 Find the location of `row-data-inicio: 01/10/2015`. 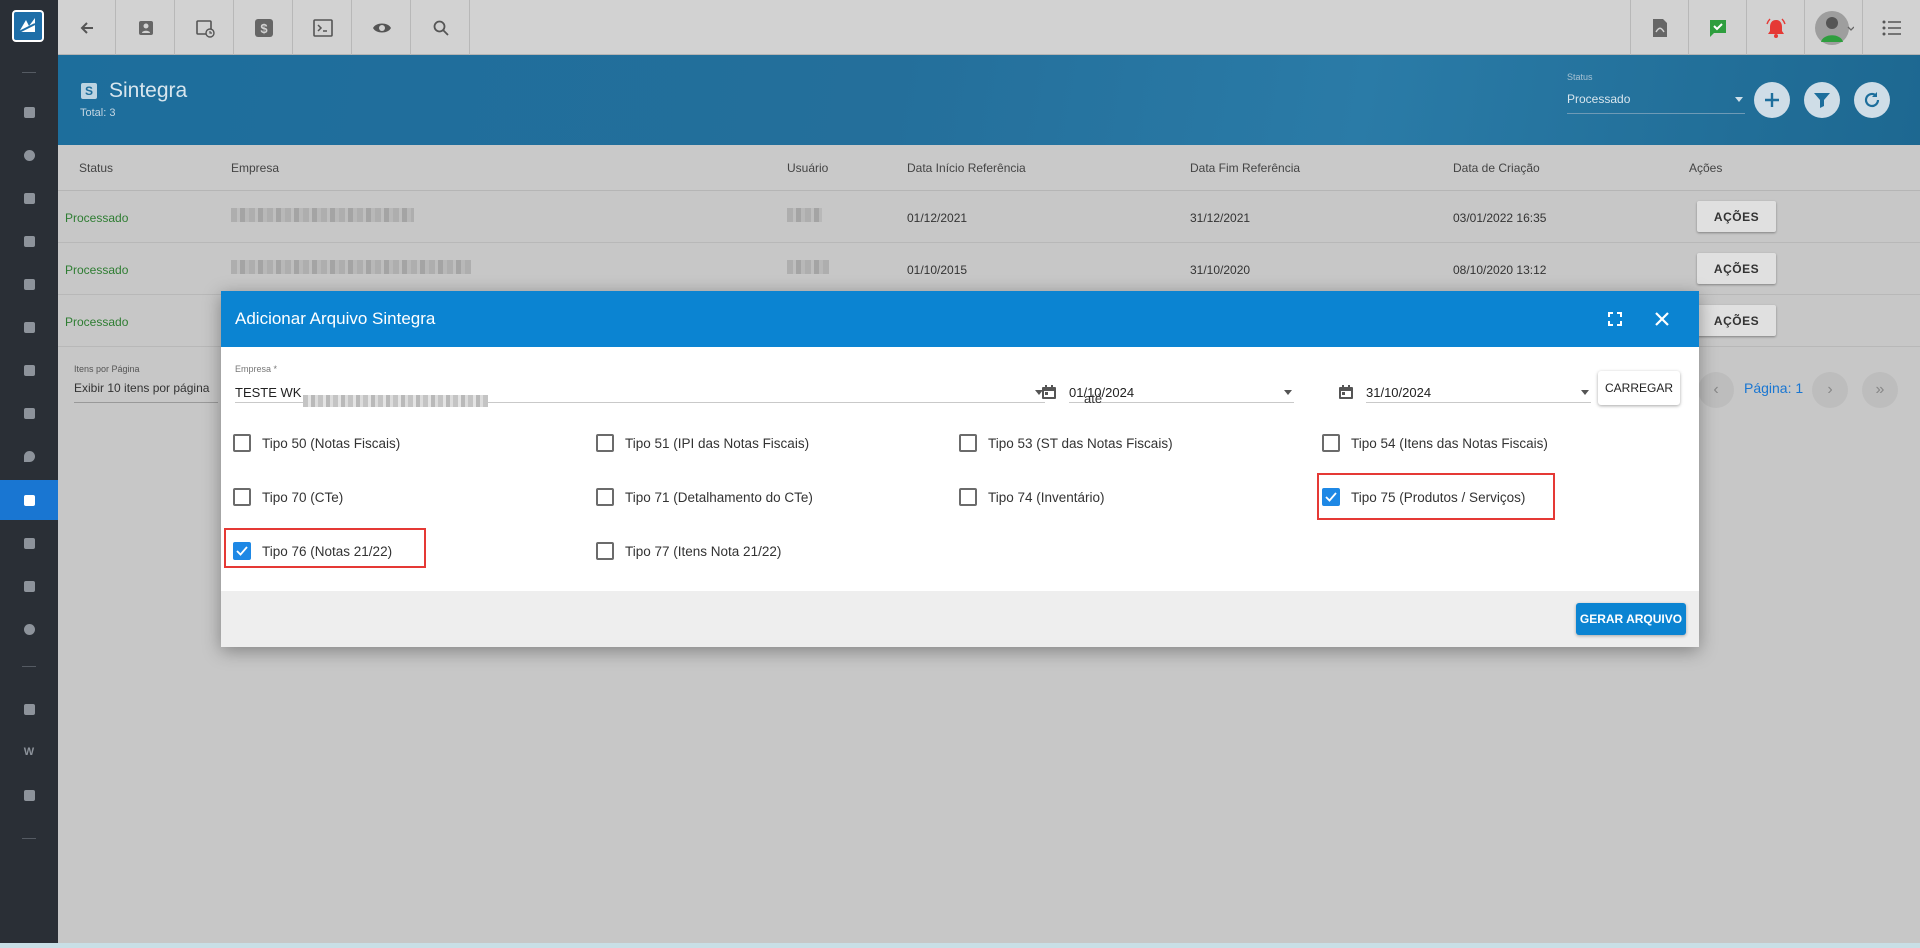

row-data-inicio: 01/10/2015 is located at coordinates (937, 270).